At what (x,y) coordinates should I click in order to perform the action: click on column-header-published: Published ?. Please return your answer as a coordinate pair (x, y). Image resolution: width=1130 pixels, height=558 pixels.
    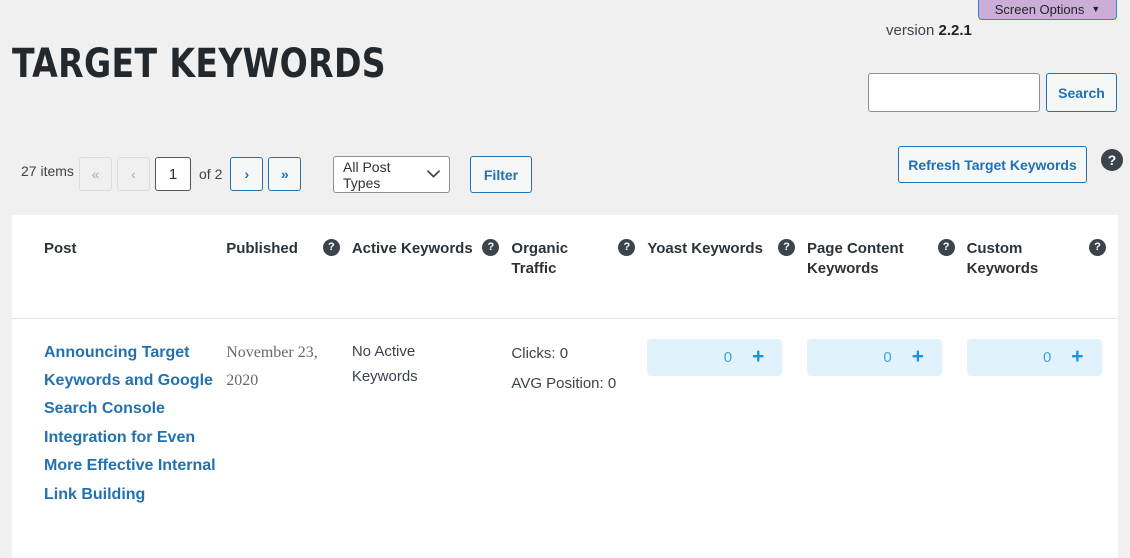
    Looking at the image, I should click on (289, 267).